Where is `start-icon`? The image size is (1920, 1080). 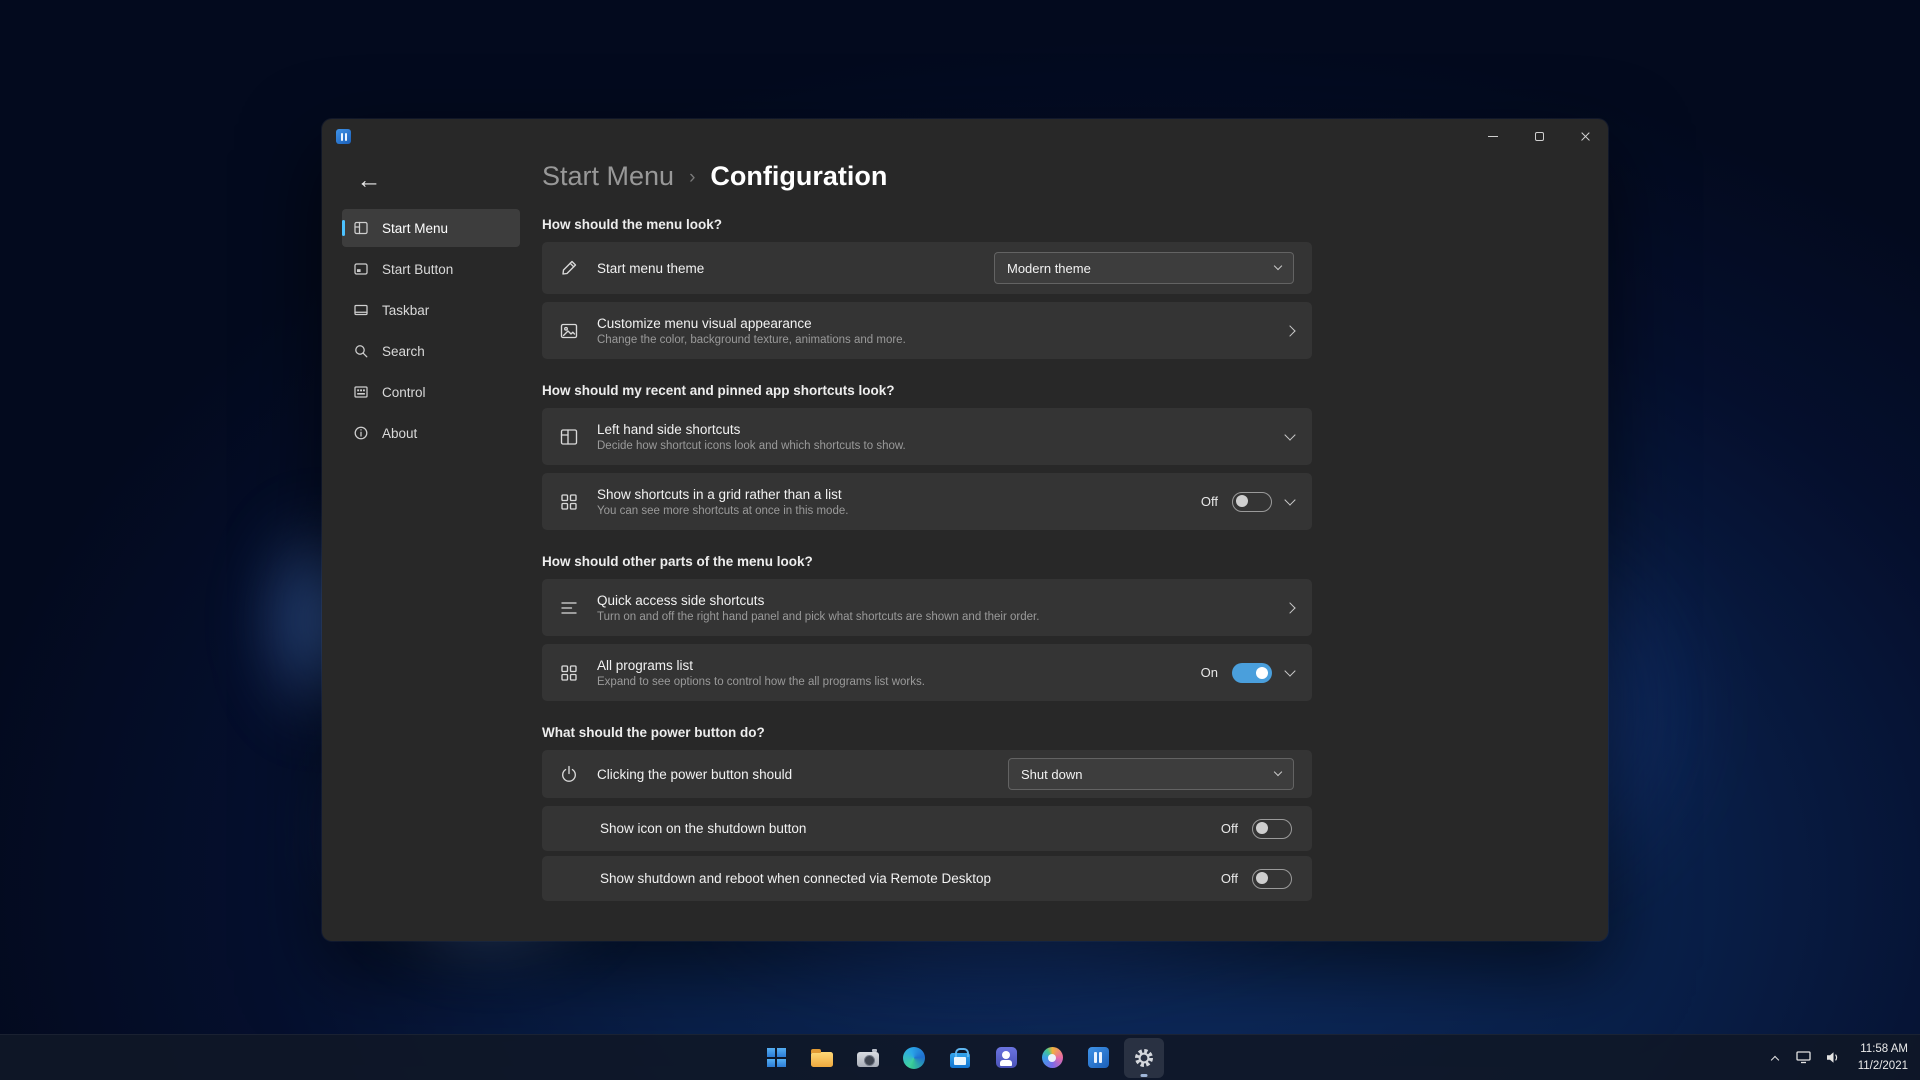
start-icon is located at coordinates (776, 1057).